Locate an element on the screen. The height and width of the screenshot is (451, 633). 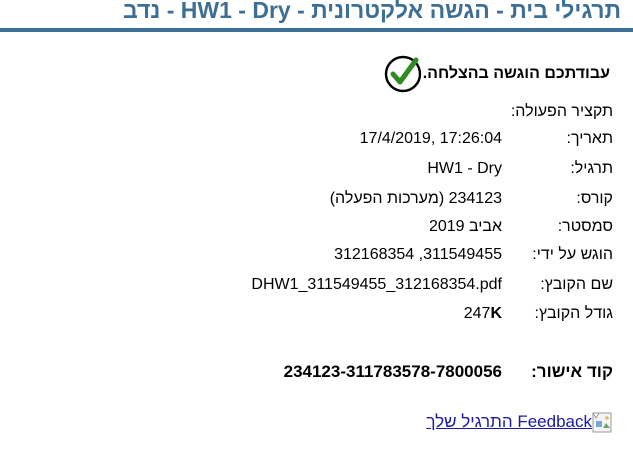
approval-row: קוד אישור: 234123-311783578-7800056 is located at coordinates (316, 375).